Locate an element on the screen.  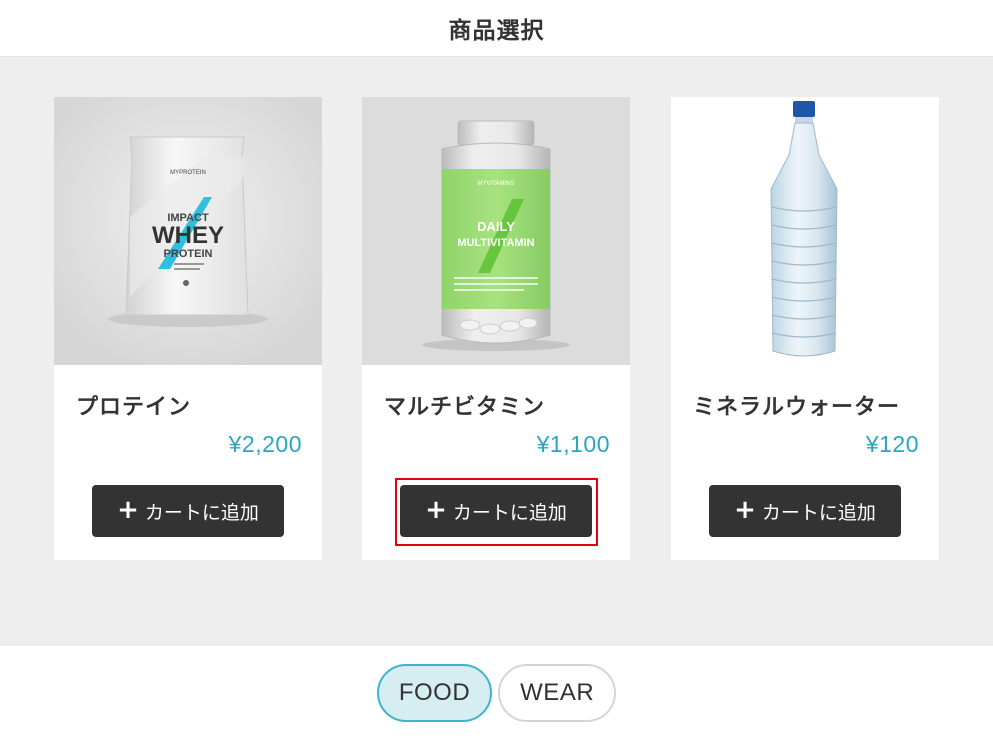
product-name: マルチビタミン is located at coordinates (465, 407).